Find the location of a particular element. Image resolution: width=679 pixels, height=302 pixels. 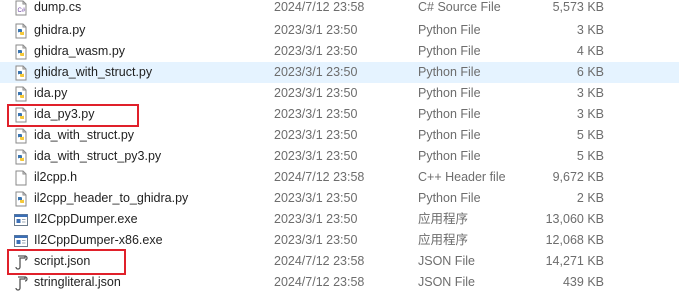

file-size: 12,068 KB is located at coordinates (574, 240).